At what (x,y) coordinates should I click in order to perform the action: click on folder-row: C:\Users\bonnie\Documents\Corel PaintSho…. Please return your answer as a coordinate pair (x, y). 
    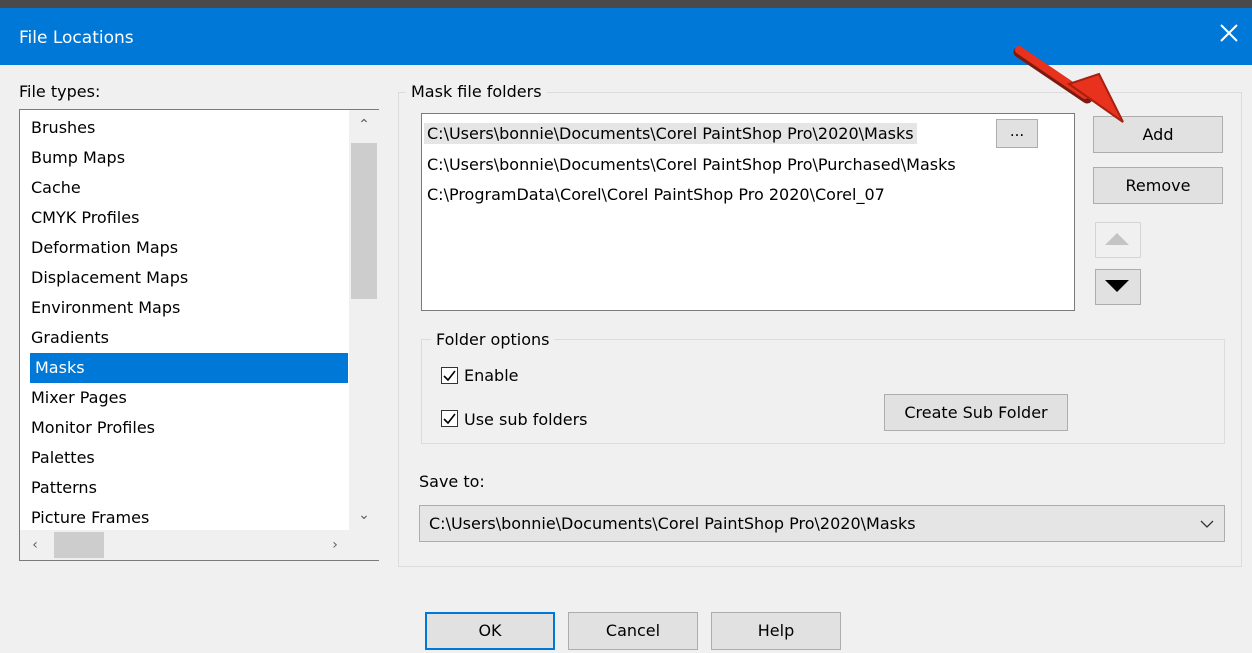
    Looking at the image, I should click on (691, 164).